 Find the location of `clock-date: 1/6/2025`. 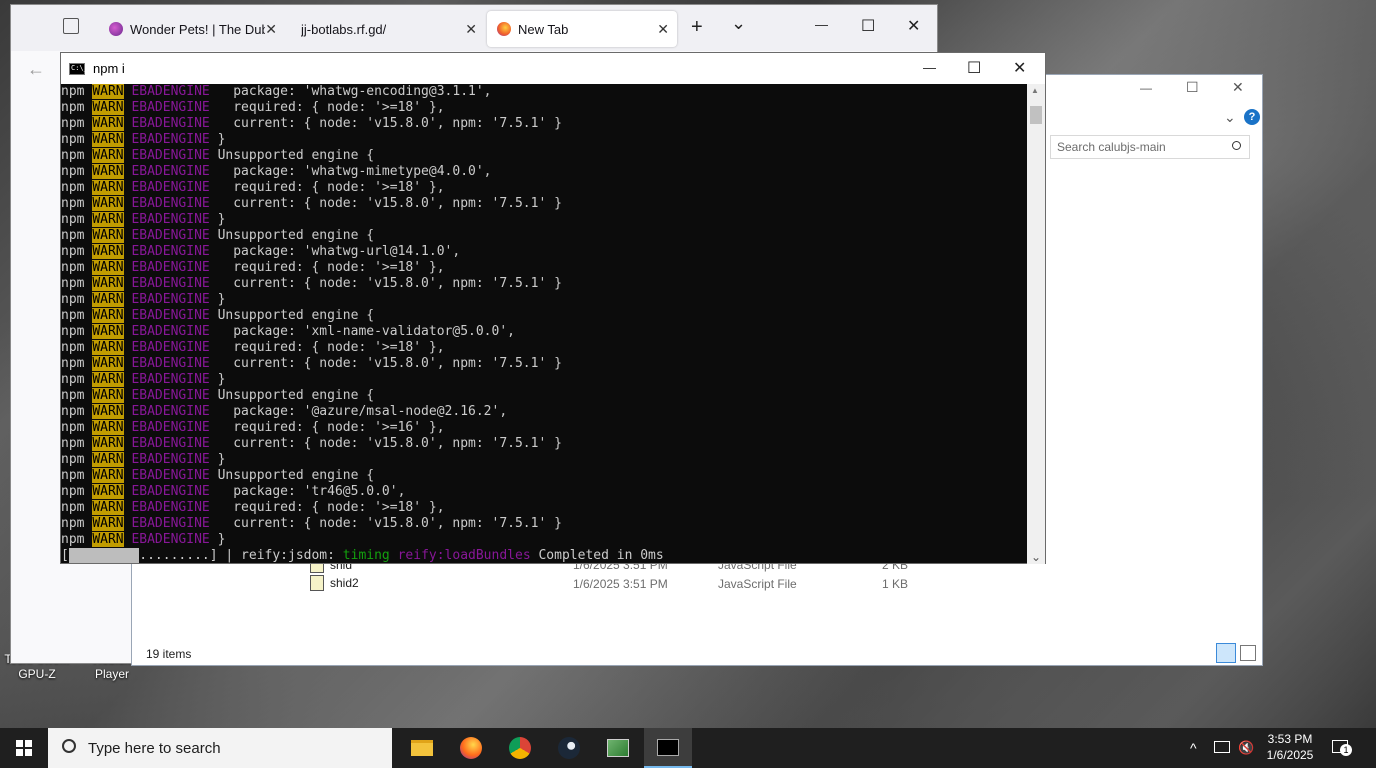

clock-date: 1/6/2025 is located at coordinates (1290, 755).